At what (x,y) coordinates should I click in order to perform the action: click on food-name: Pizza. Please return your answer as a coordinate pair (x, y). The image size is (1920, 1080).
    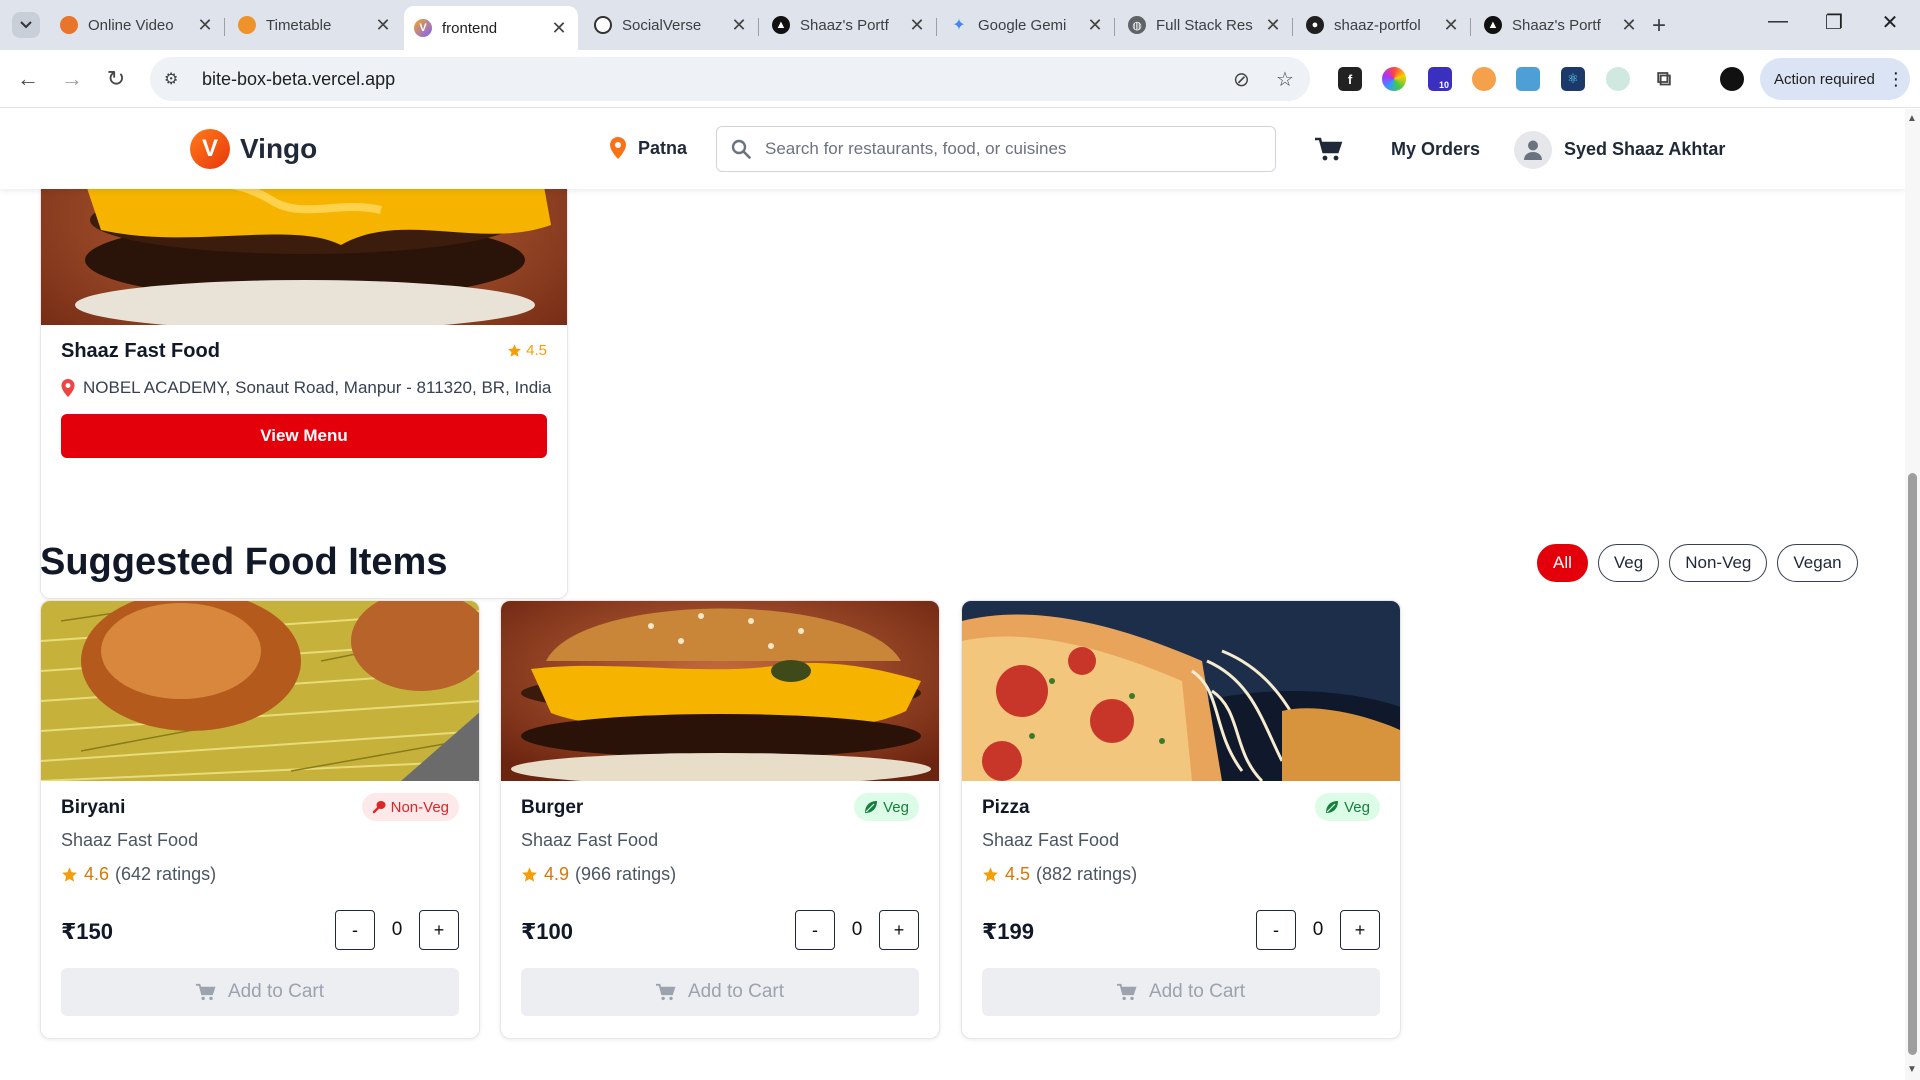
    Looking at the image, I should click on (1006, 807).